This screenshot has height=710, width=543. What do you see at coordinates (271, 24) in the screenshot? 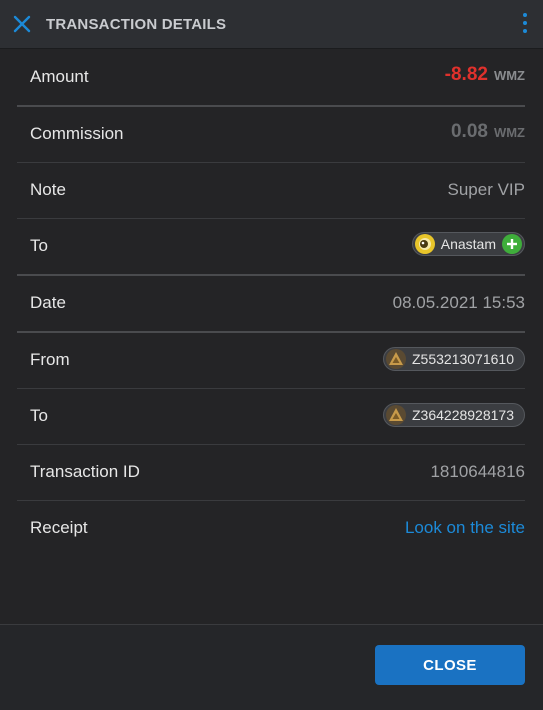
I see `dialog-header: TRANSACTION DETAILS` at bounding box center [271, 24].